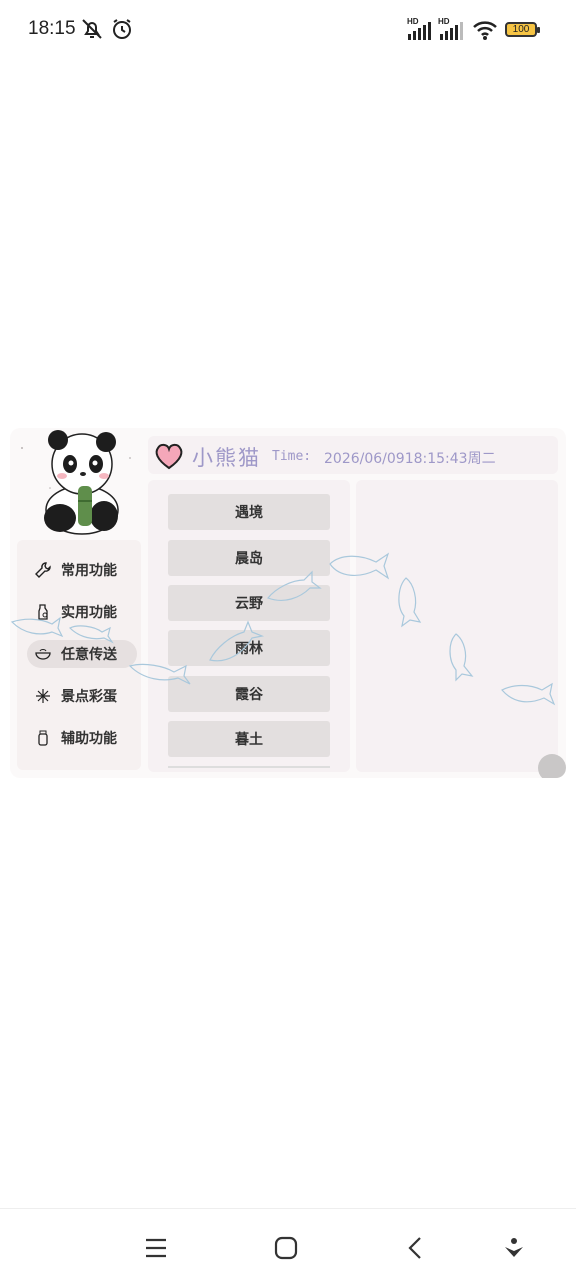 The image size is (576, 1281). What do you see at coordinates (89, 571) in the screenshot?
I see `sidebar-item-label: 常用功能` at bounding box center [89, 571].